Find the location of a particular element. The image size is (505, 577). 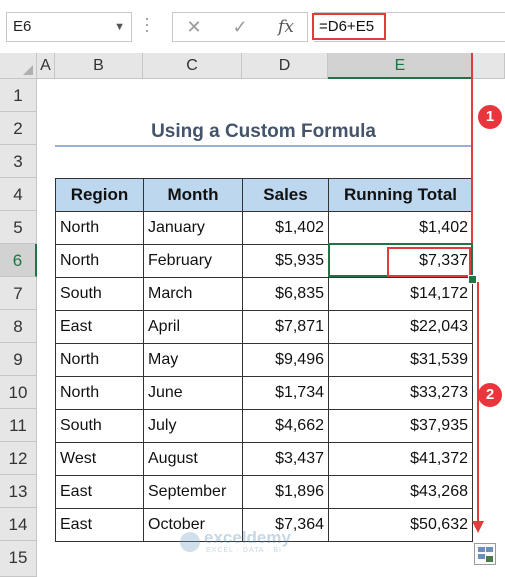

watermark-name: exceldemy is located at coordinates (247, 537).